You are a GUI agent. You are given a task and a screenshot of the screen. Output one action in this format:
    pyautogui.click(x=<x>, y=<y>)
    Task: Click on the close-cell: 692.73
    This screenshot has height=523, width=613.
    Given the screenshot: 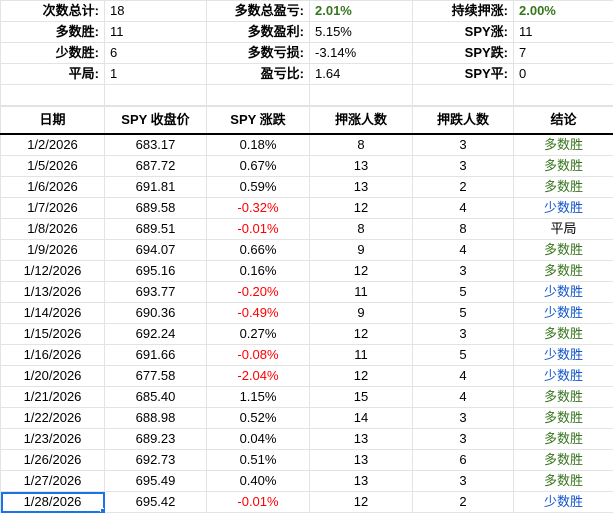 What is the action you would take?
    pyautogui.click(x=155, y=460)
    